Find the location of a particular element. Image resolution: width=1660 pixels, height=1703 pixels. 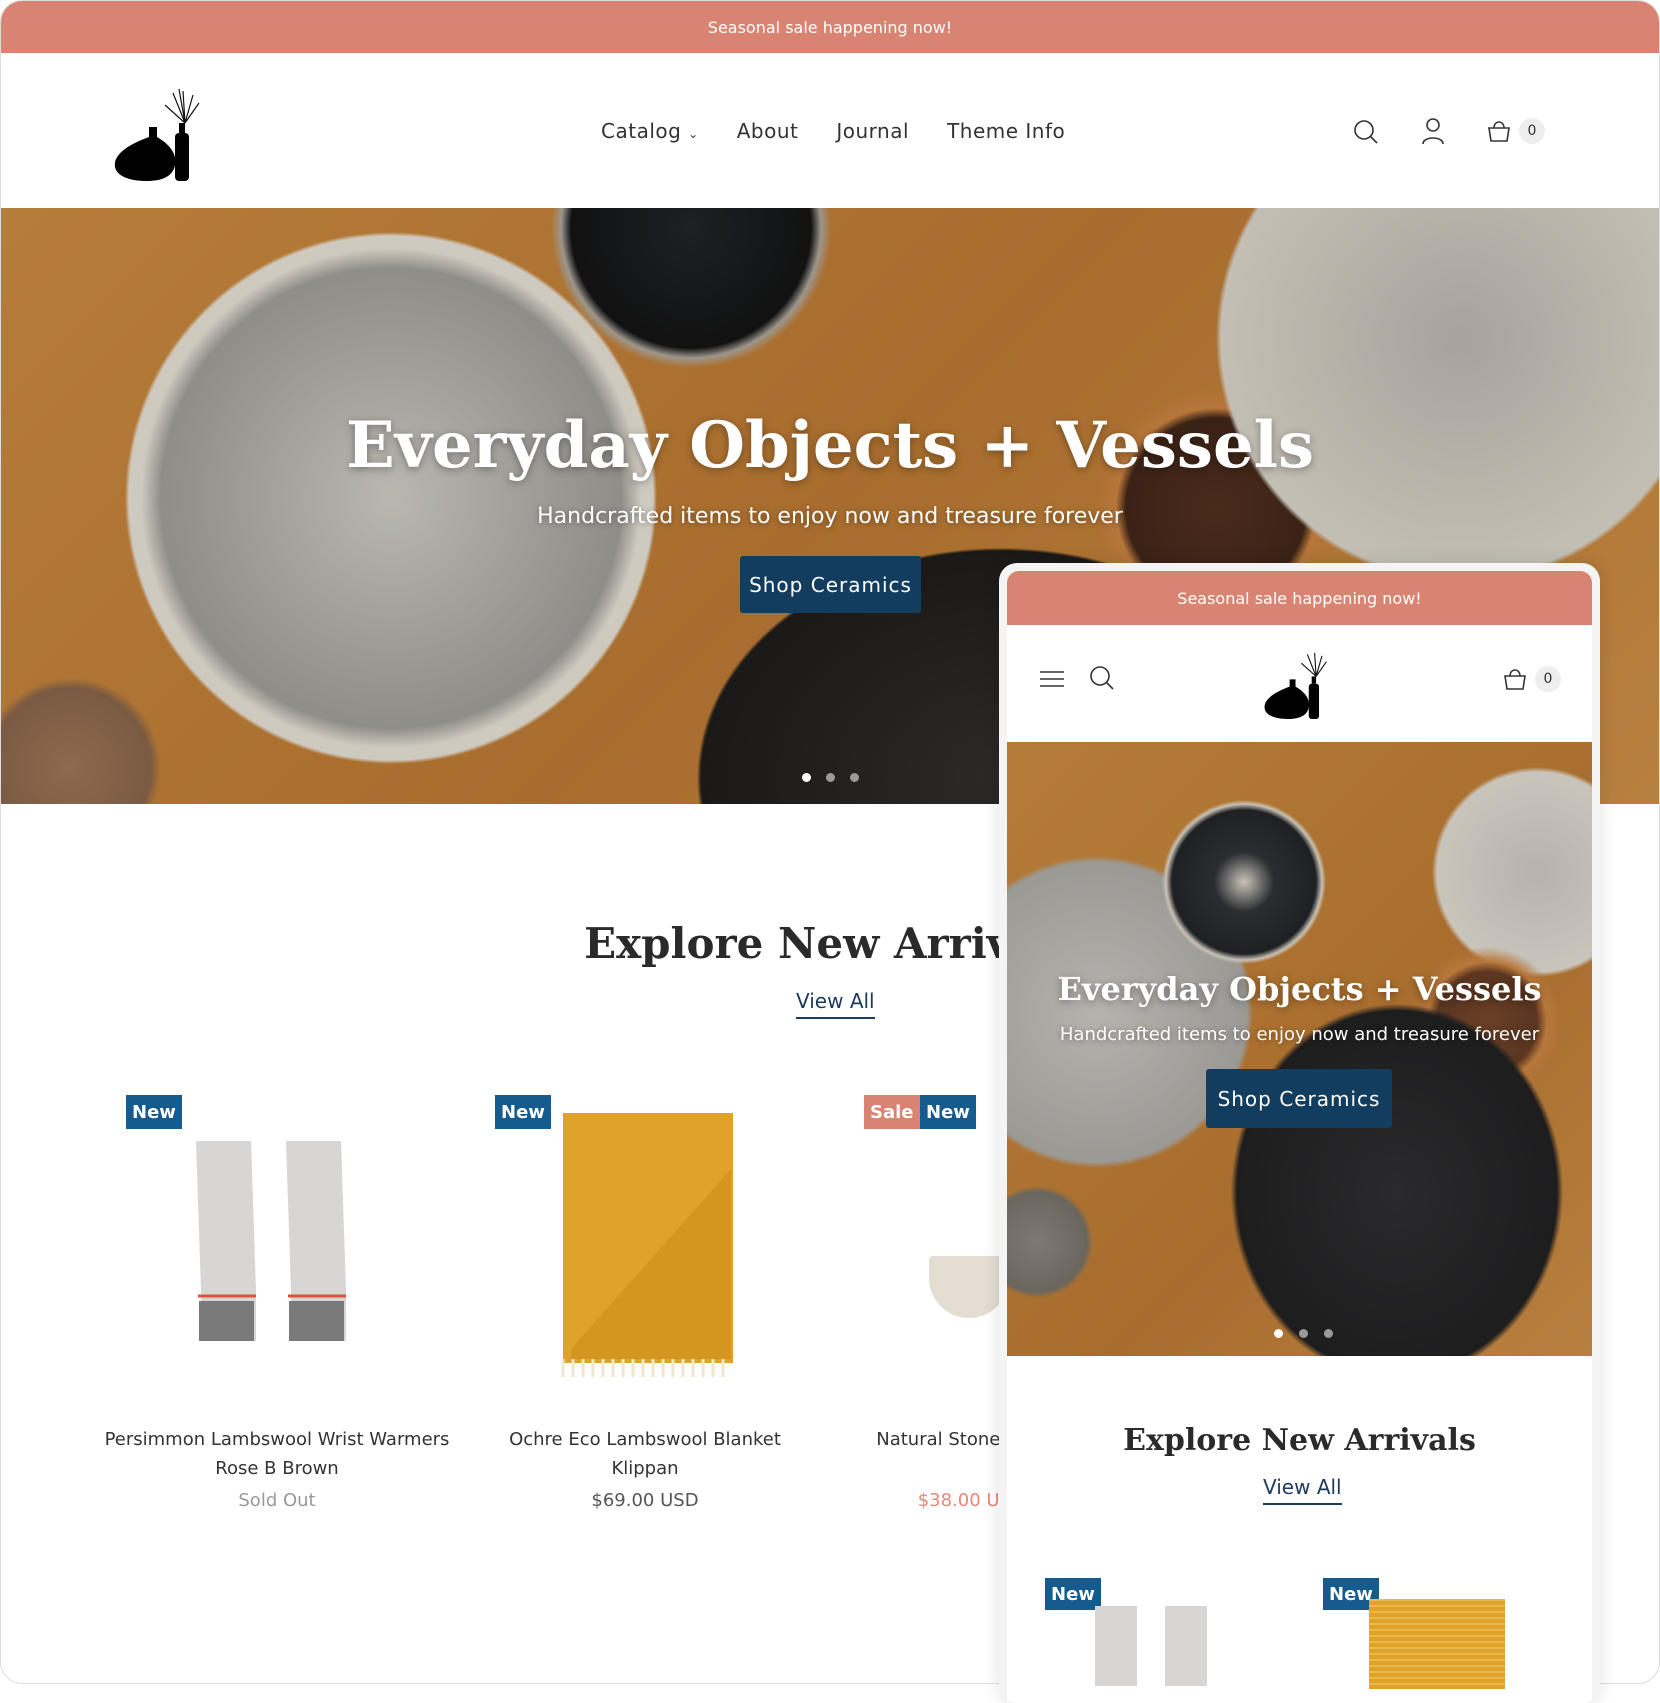

nav-catalog: Catalog ⌄ is located at coordinates (650, 131).